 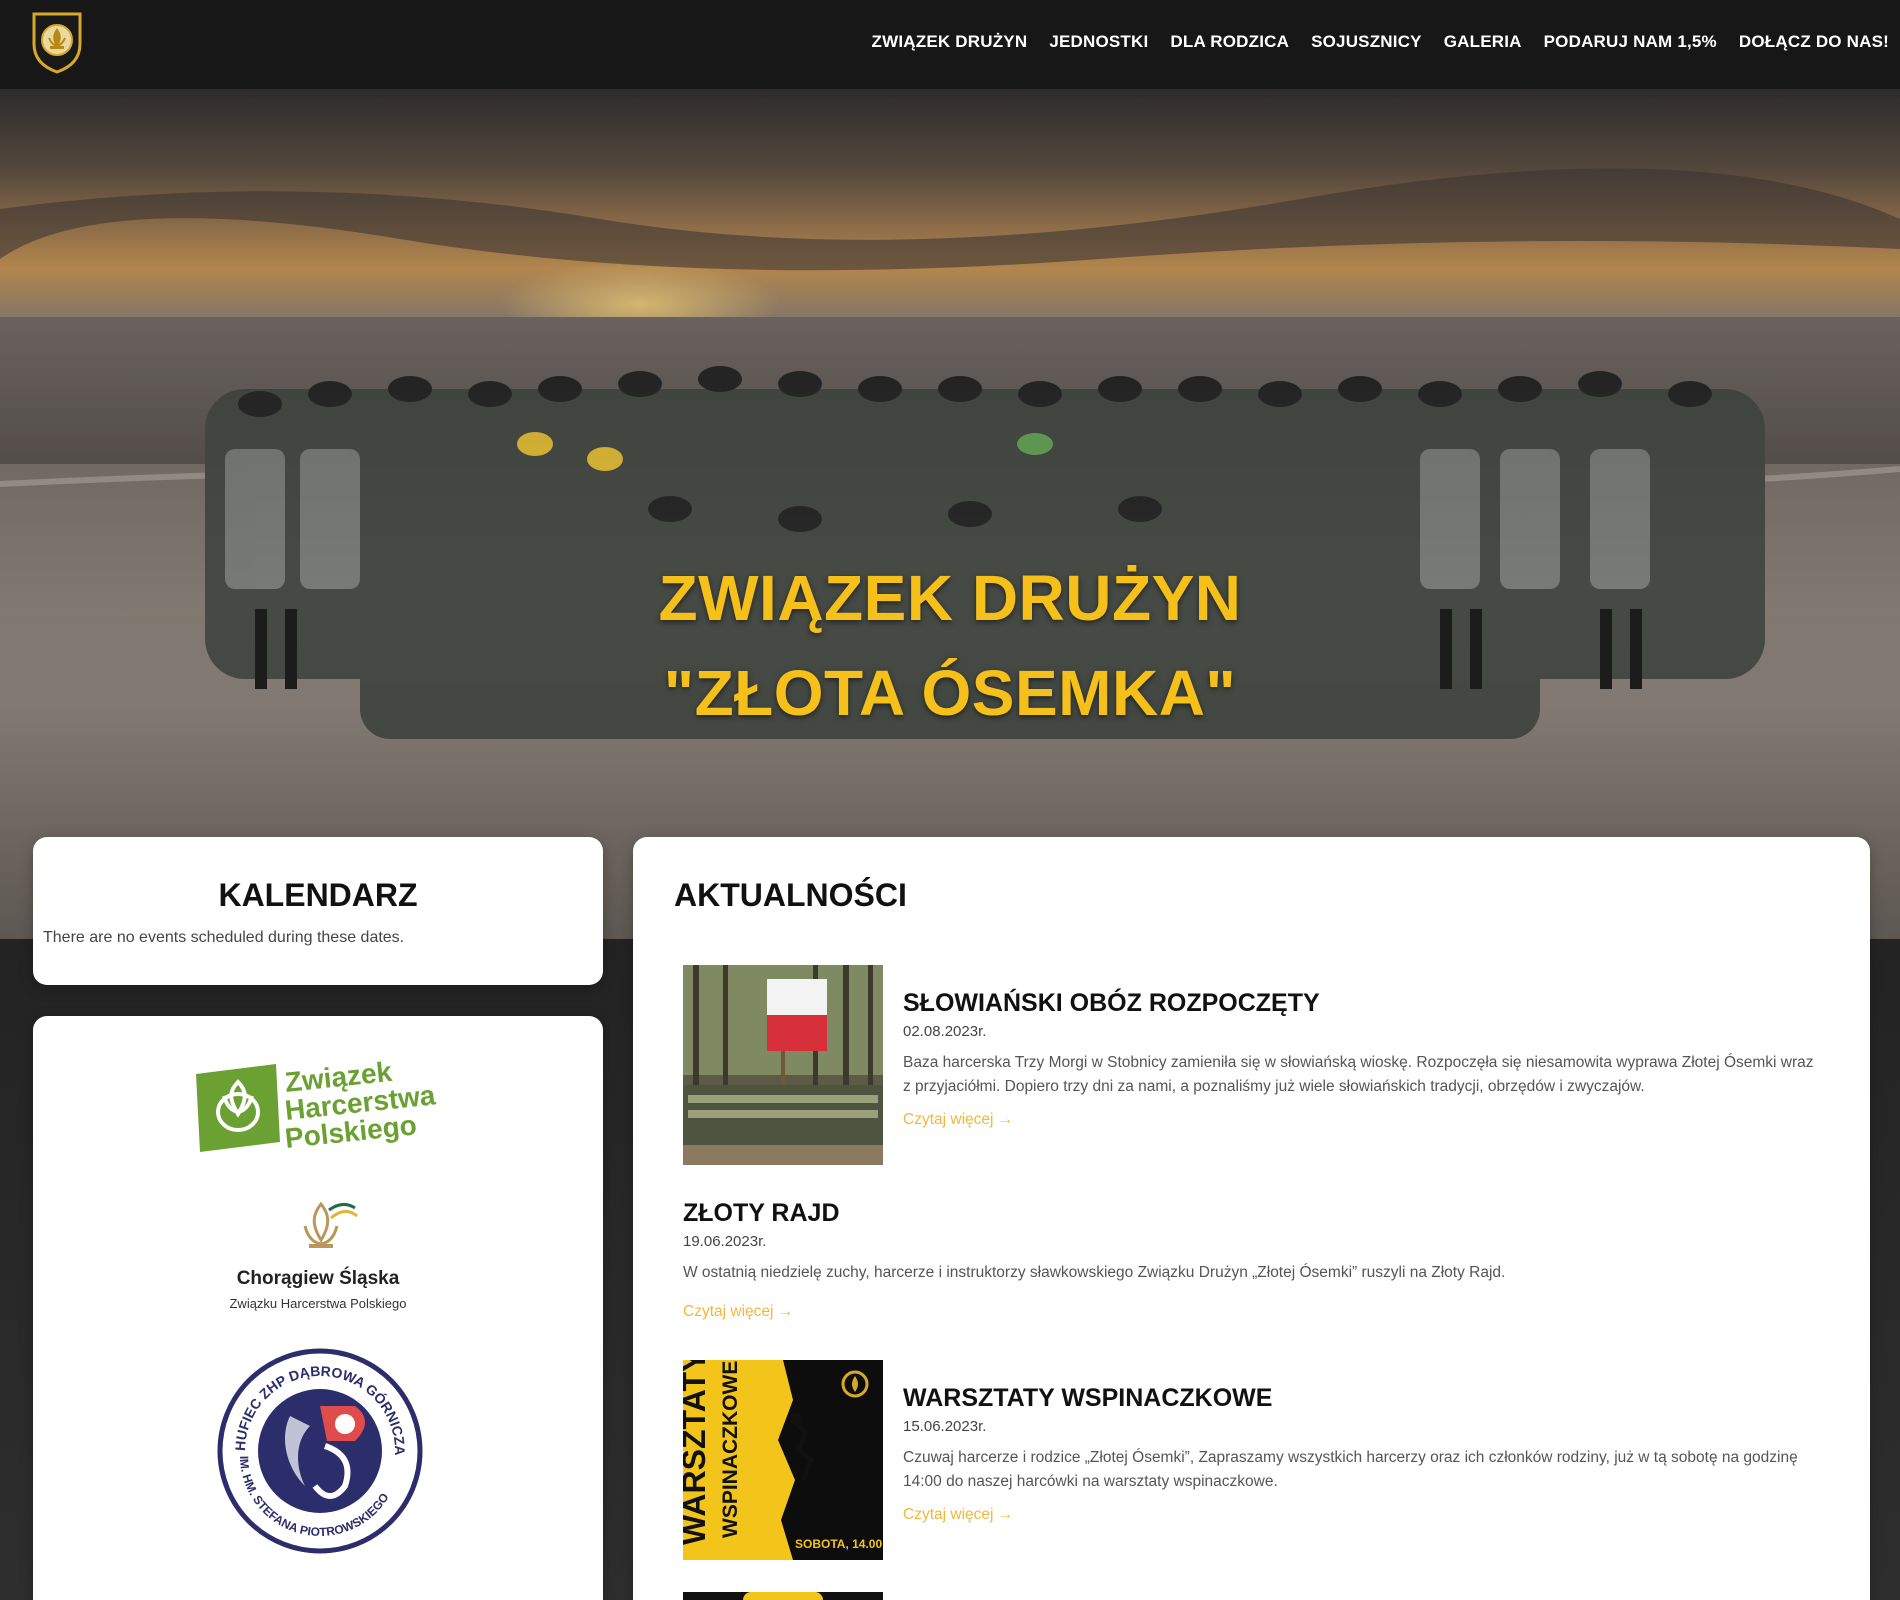 What do you see at coordinates (57, 41) in the screenshot?
I see `site-logo` at bounding box center [57, 41].